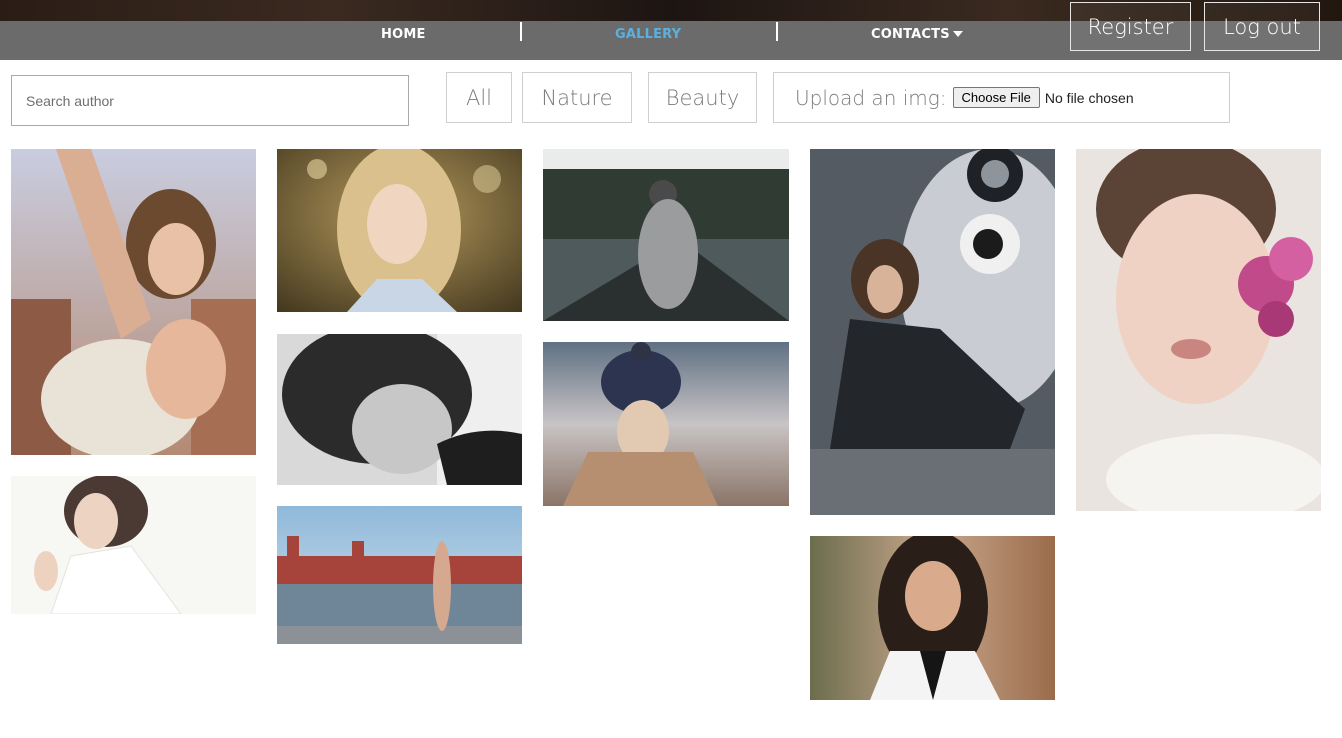 This screenshot has height=738, width=1342. Describe the element at coordinates (1130, 26) in the screenshot. I see `register-button: Register` at that location.